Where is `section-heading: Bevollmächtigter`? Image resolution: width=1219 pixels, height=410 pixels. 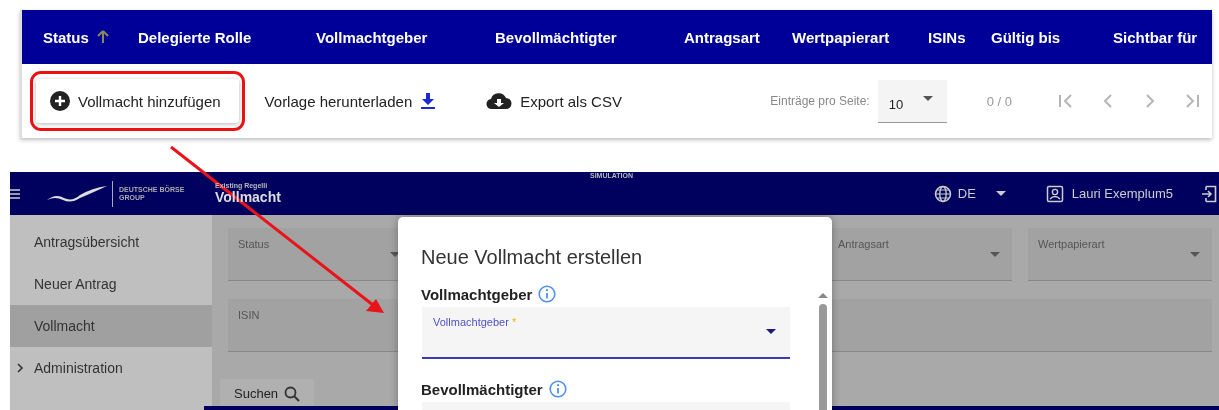
section-heading: Bevollmächtigter is located at coordinates (482, 389).